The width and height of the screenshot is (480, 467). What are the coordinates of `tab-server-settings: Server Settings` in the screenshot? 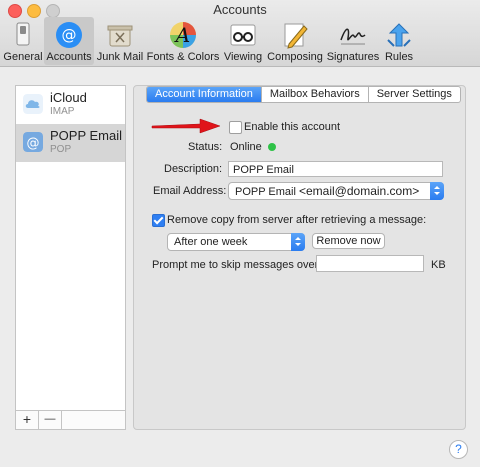 It's located at (413, 94).